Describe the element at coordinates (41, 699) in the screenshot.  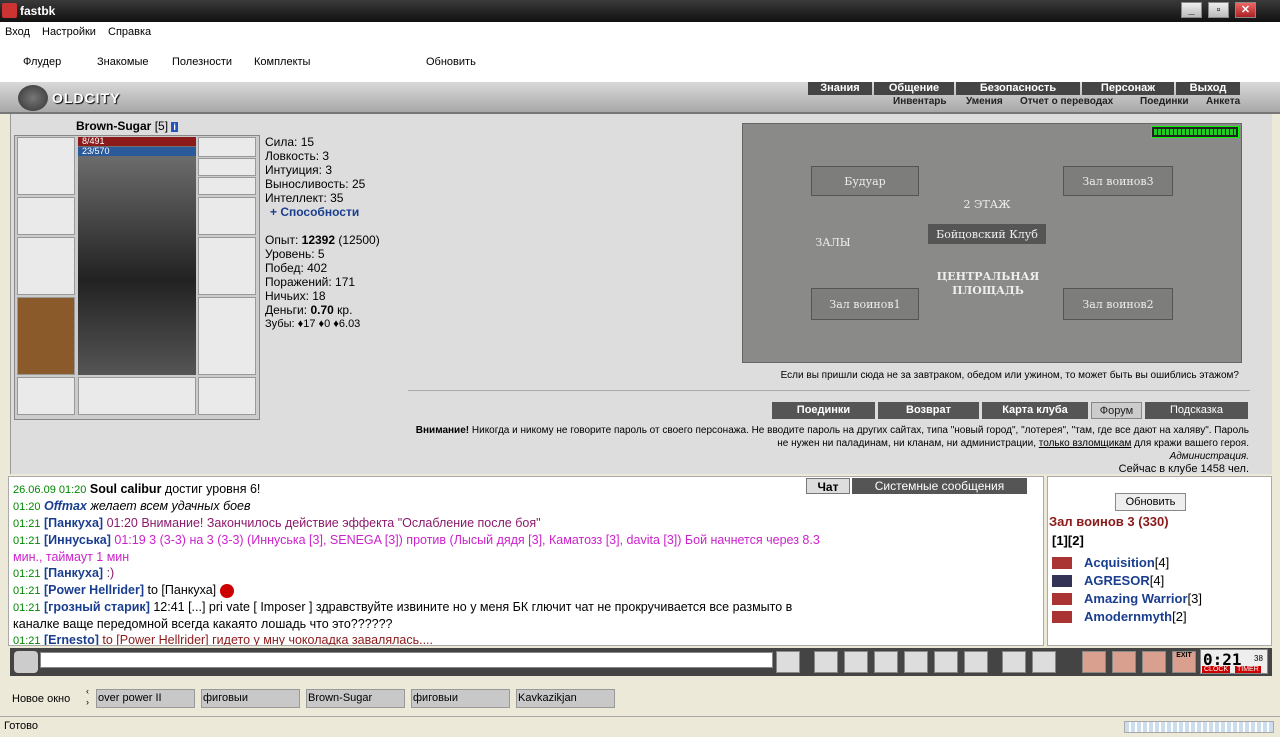
I see `new-window-button: Новое окно` at that location.